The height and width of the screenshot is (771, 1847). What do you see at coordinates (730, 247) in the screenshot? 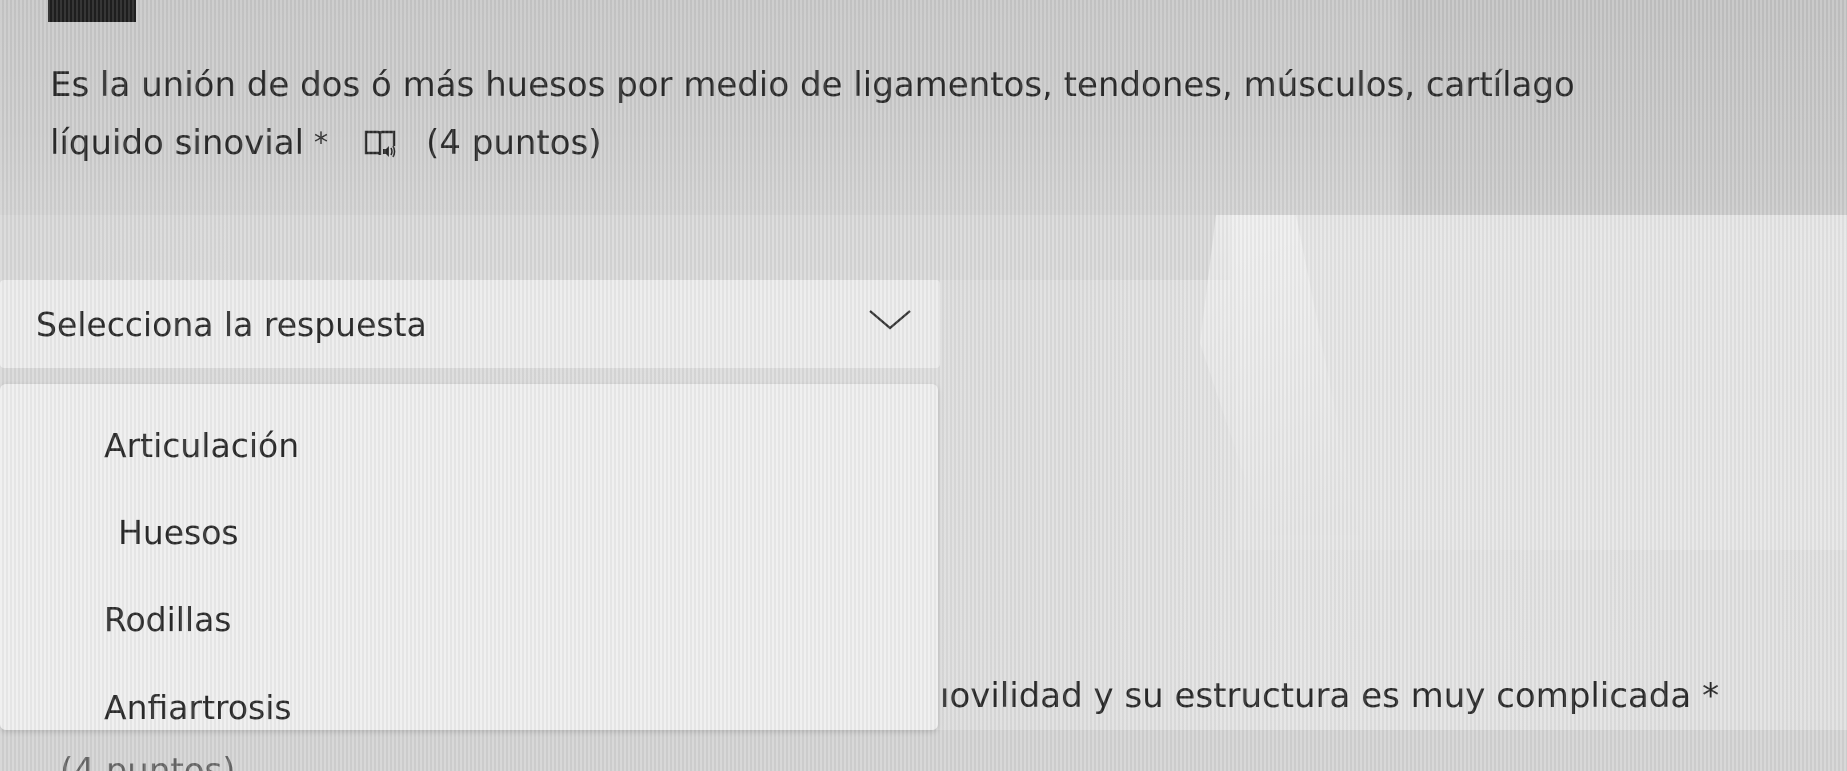
I see `spacer-block` at bounding box center [730, 247].